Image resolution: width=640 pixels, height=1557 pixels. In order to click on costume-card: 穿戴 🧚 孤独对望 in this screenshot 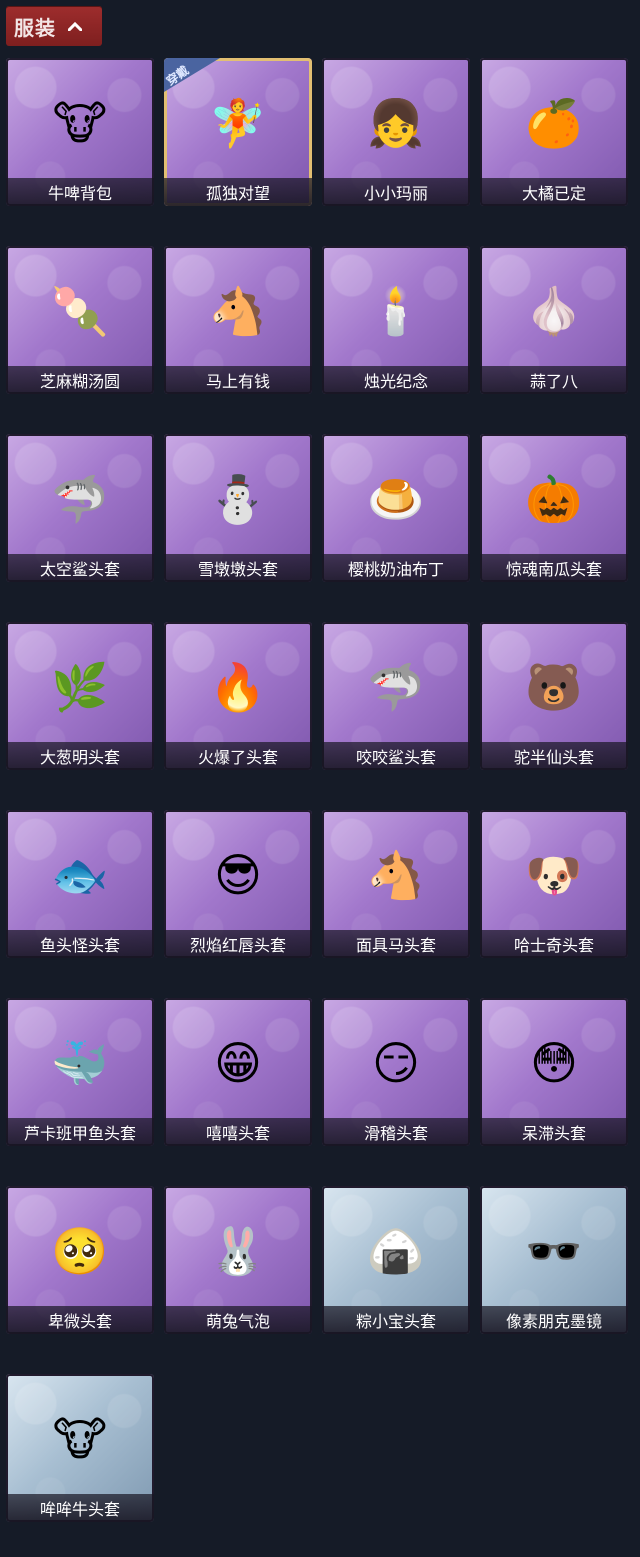, I will do `click(238, 132)`.